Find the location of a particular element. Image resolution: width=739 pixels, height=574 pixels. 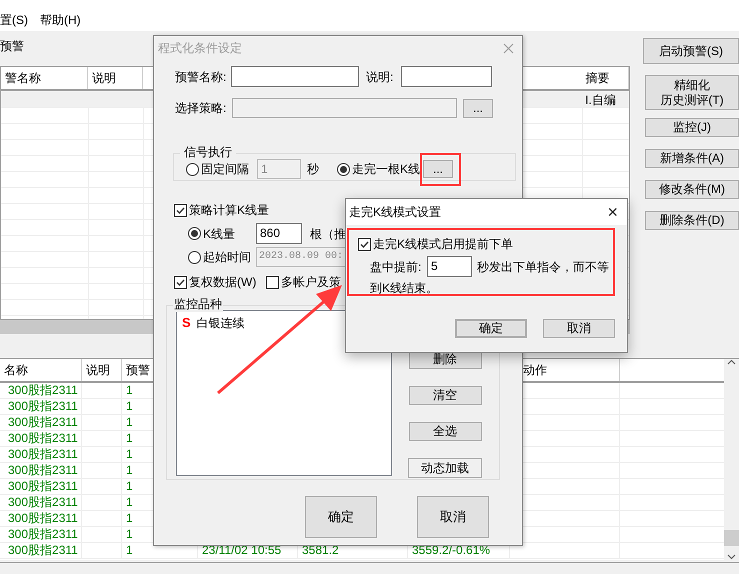

scroll-thumb is located at coordinates (731, 538).